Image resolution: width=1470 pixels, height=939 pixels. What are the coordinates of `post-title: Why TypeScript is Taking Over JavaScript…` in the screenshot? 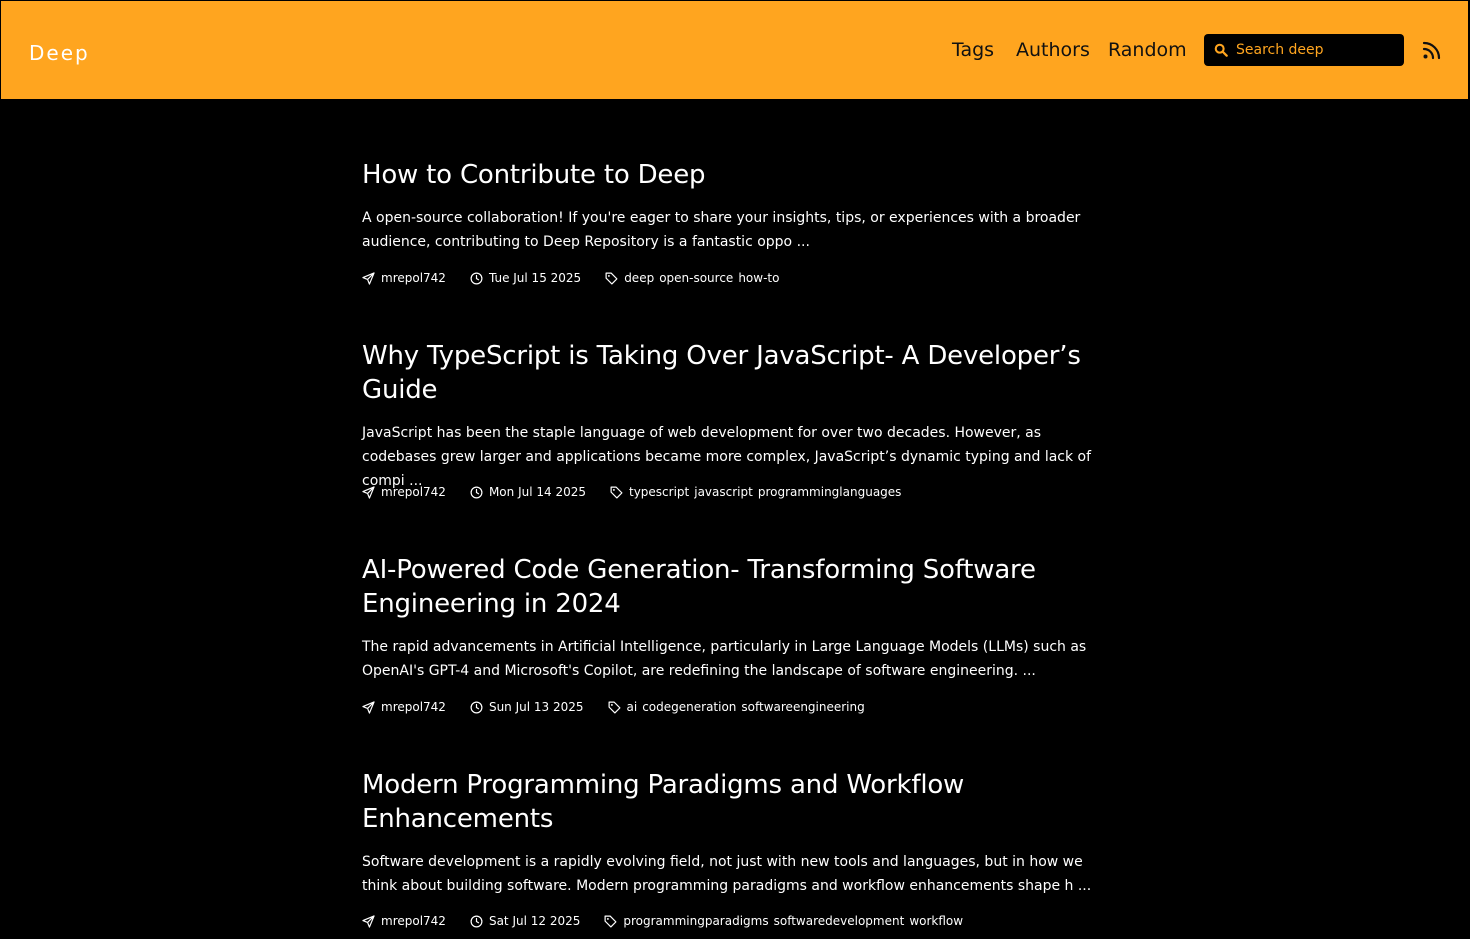 It's located at (732, 373).